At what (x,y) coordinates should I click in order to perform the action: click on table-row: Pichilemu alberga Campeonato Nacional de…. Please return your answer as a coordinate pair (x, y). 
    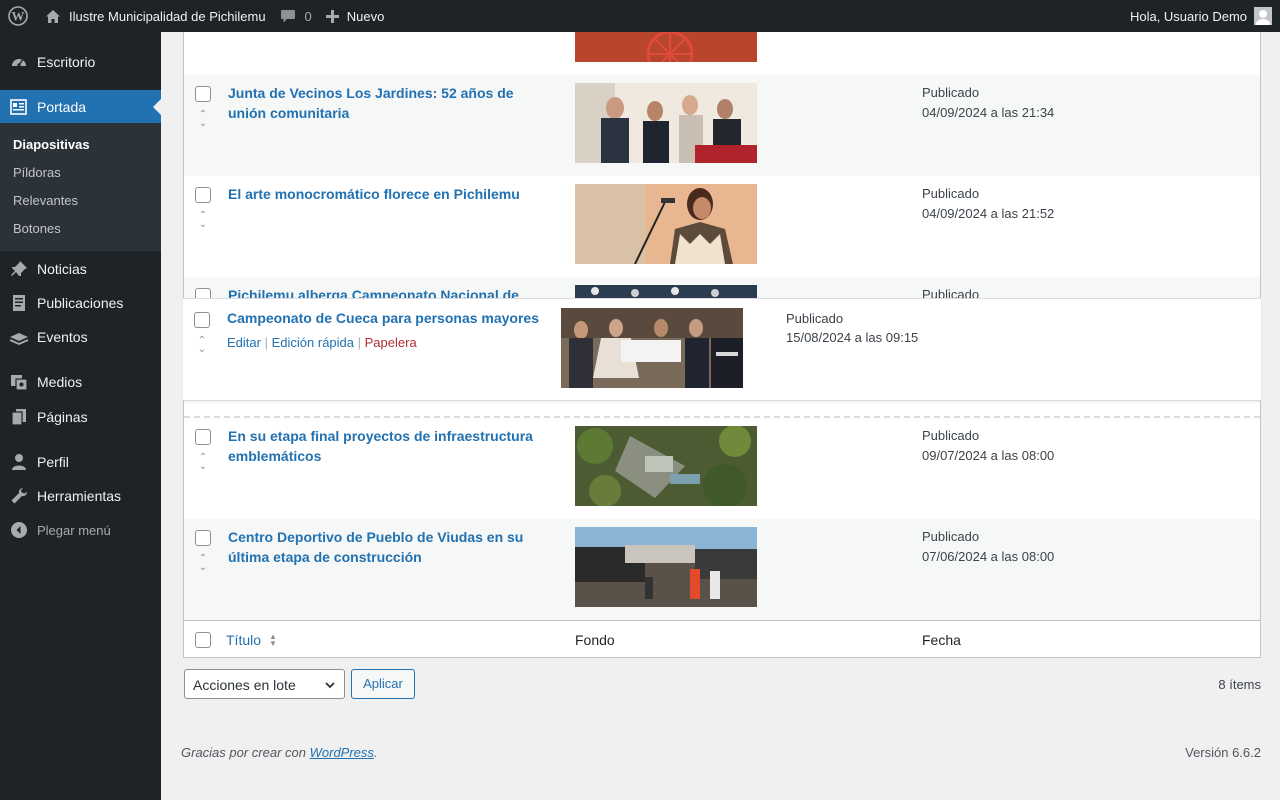
    Looking at the image, I should click on (722, 288).